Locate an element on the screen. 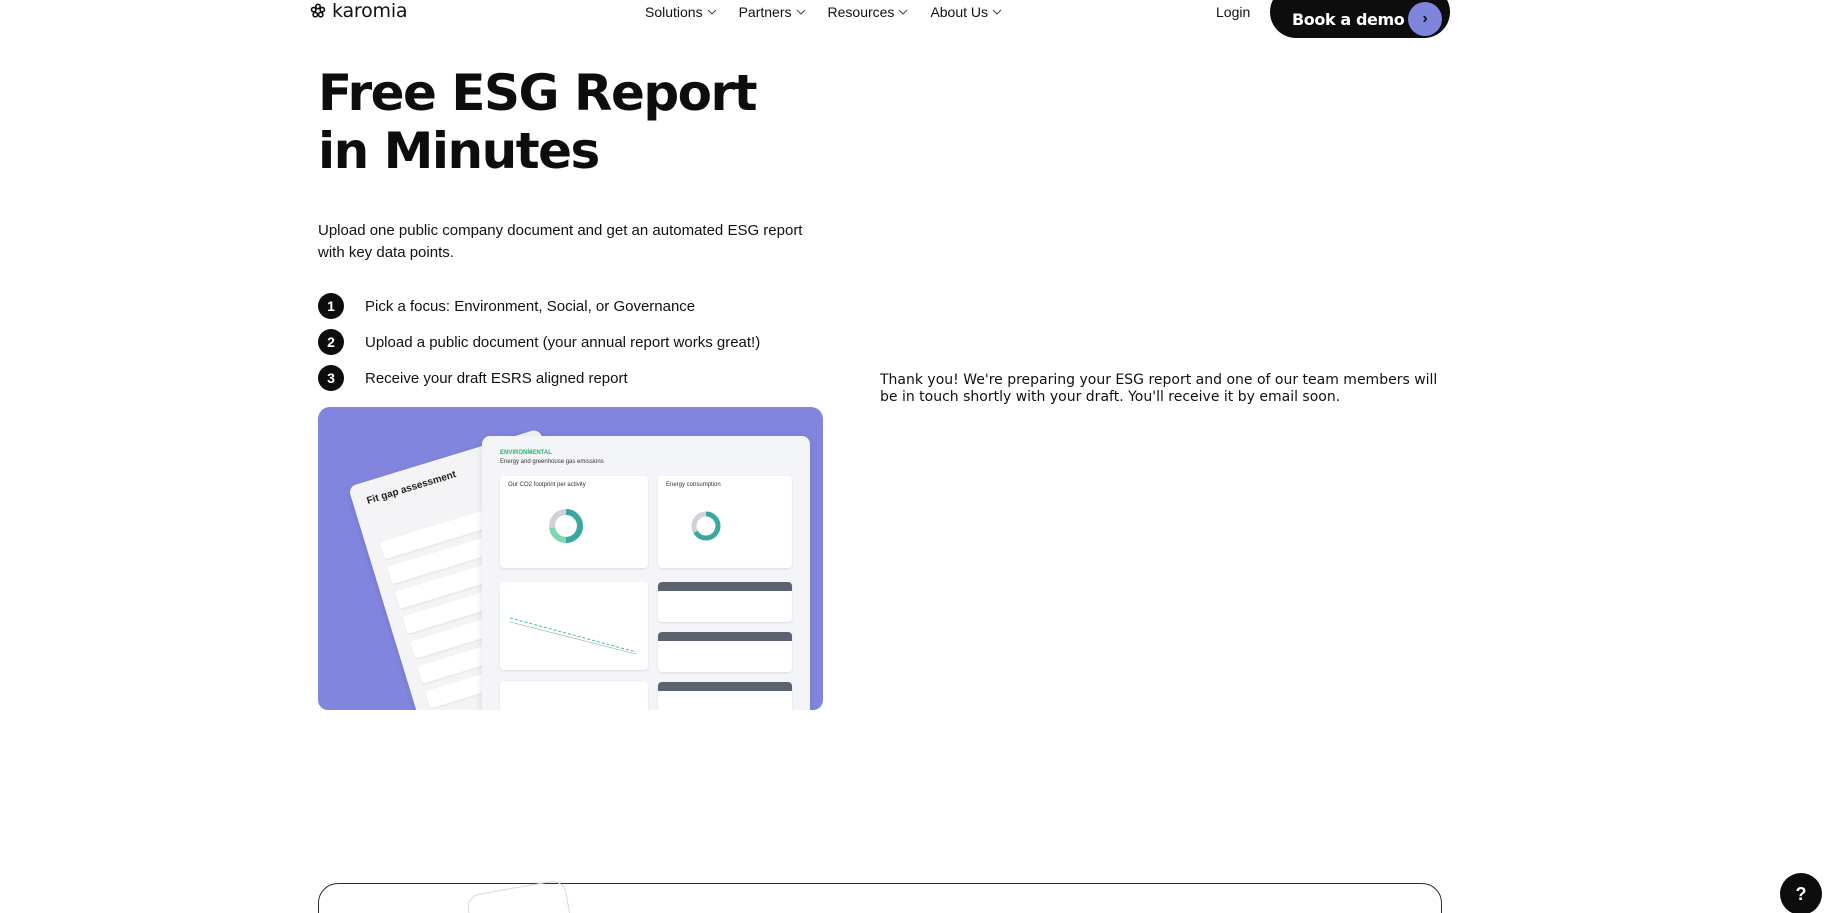 This screenshot has height=913, width=1840. step-number-badge: 3 is located at coordinates (331, 378).